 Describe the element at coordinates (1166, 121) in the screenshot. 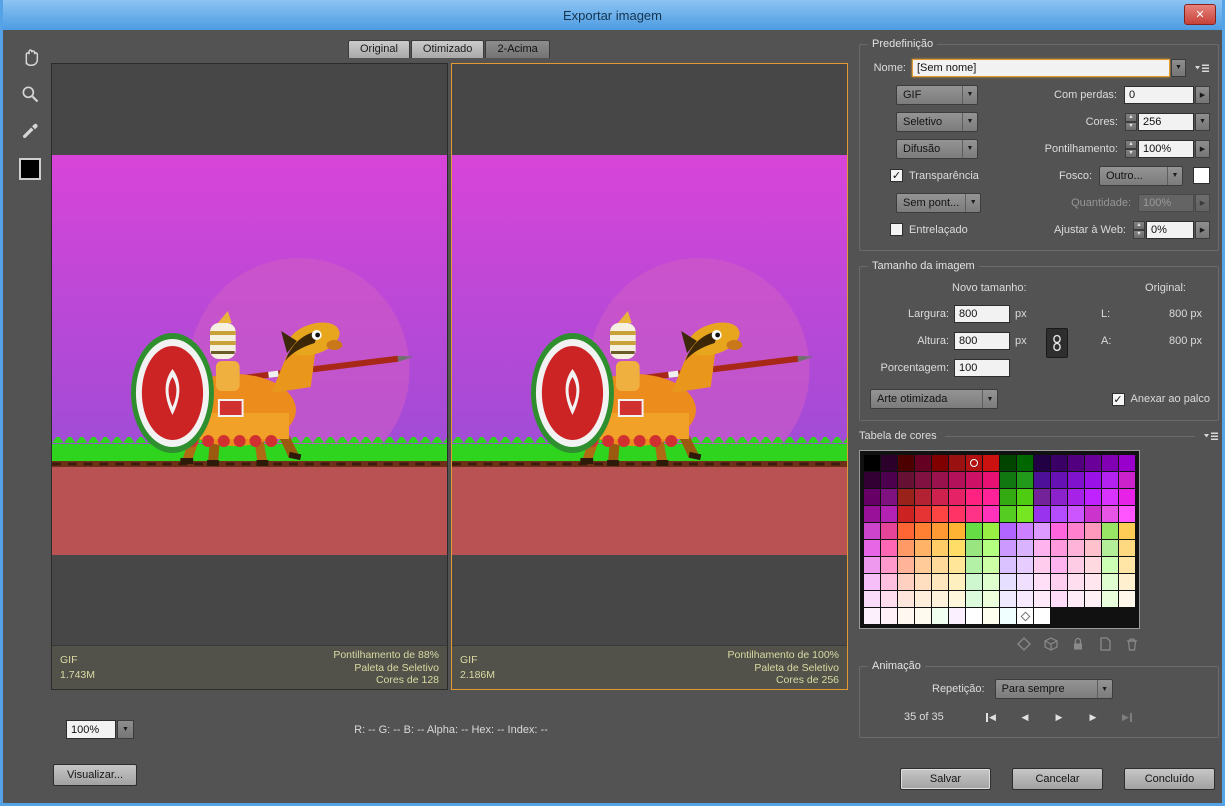

I see `colors-field: 256` at that location.